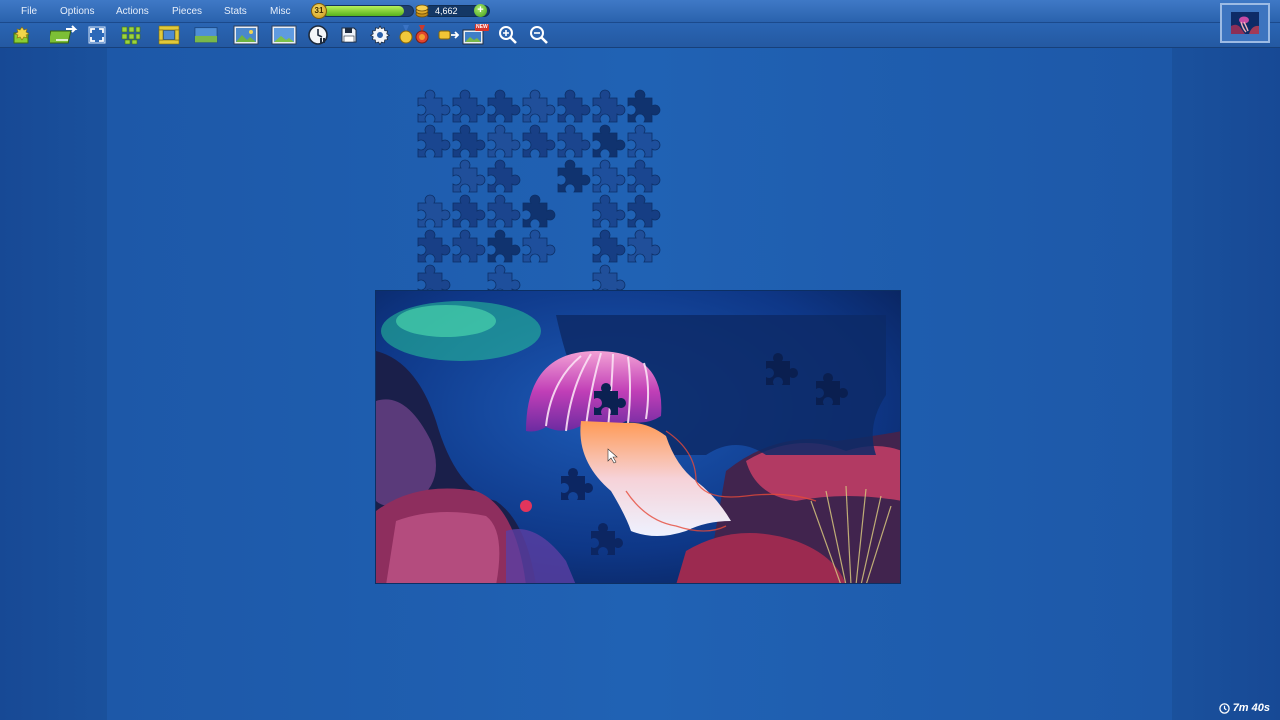 This screenshot has height=720, width=1280. I want to click on shuffle-pieces-icon, so click(64, 34).